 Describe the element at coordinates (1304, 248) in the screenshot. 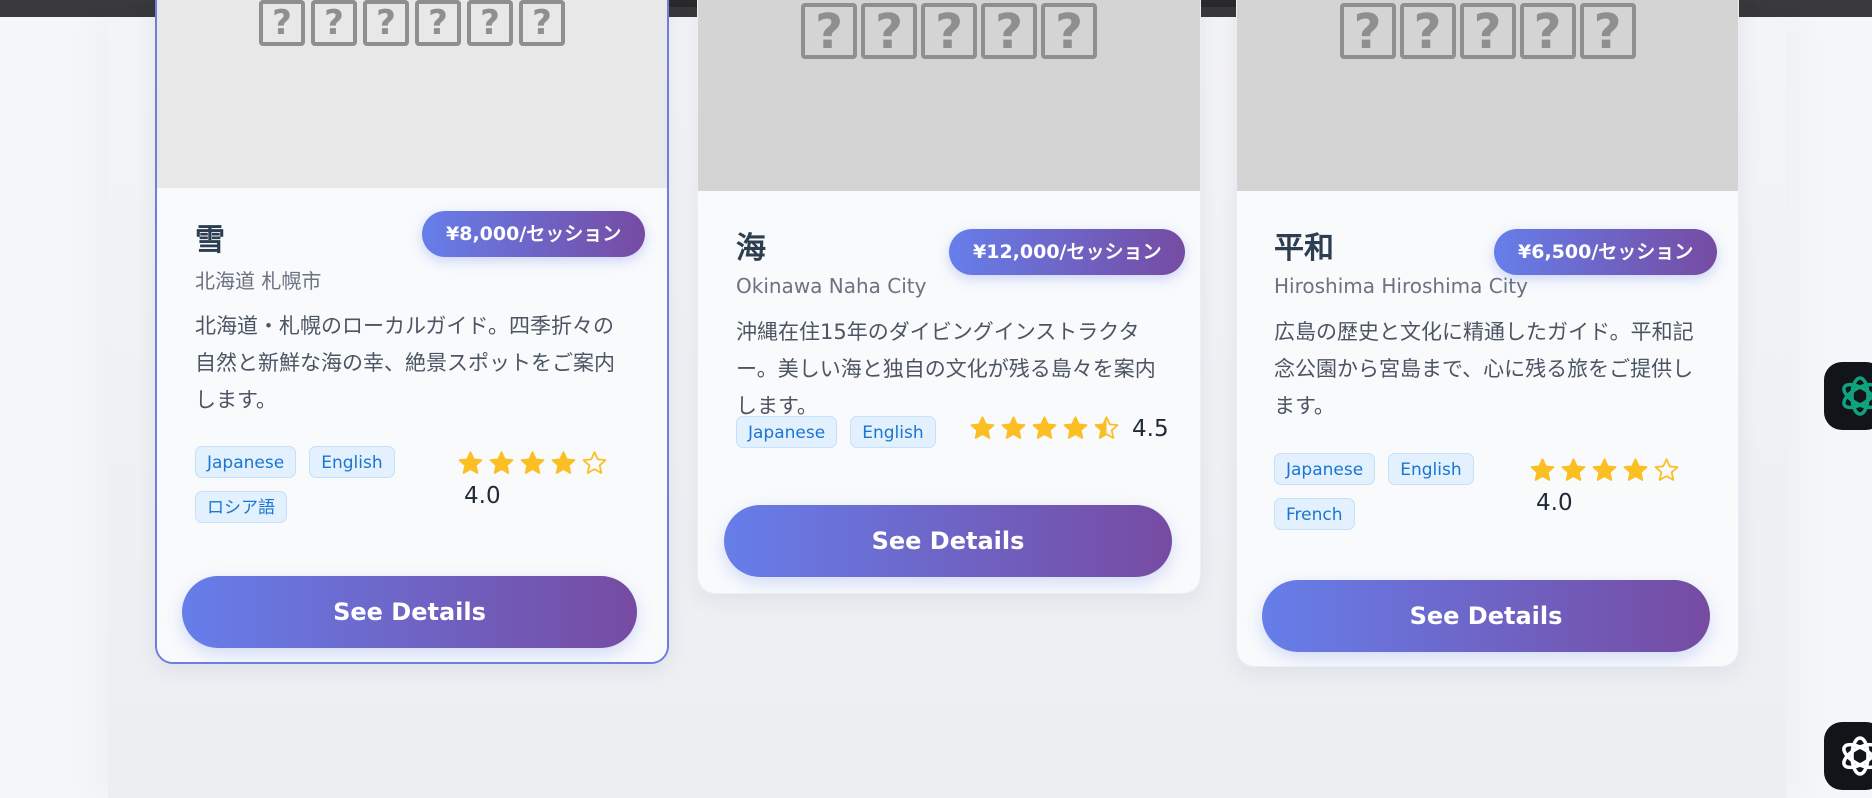

I see `guide-name: 平和` at that location.